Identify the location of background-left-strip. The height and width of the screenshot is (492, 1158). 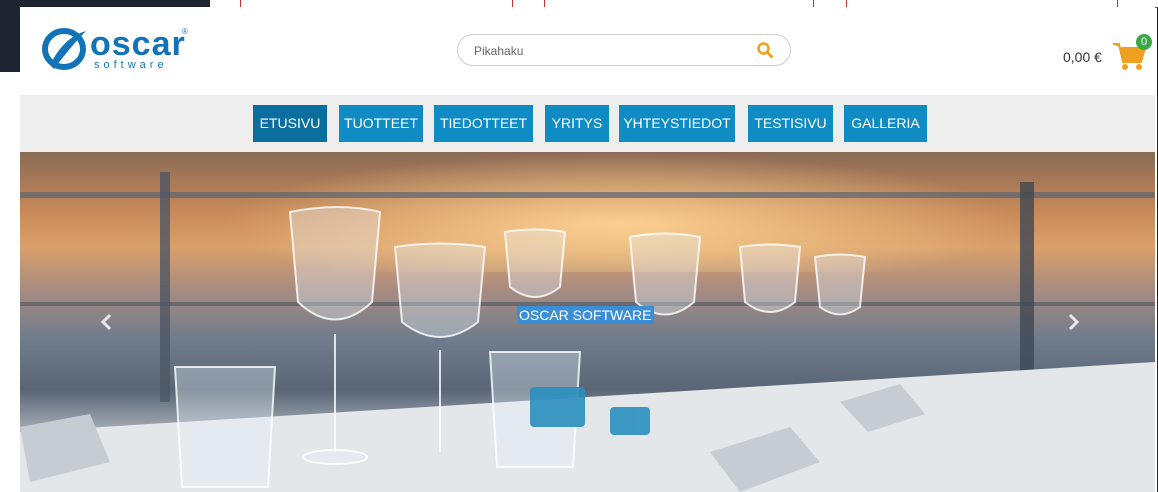
(10, 282).